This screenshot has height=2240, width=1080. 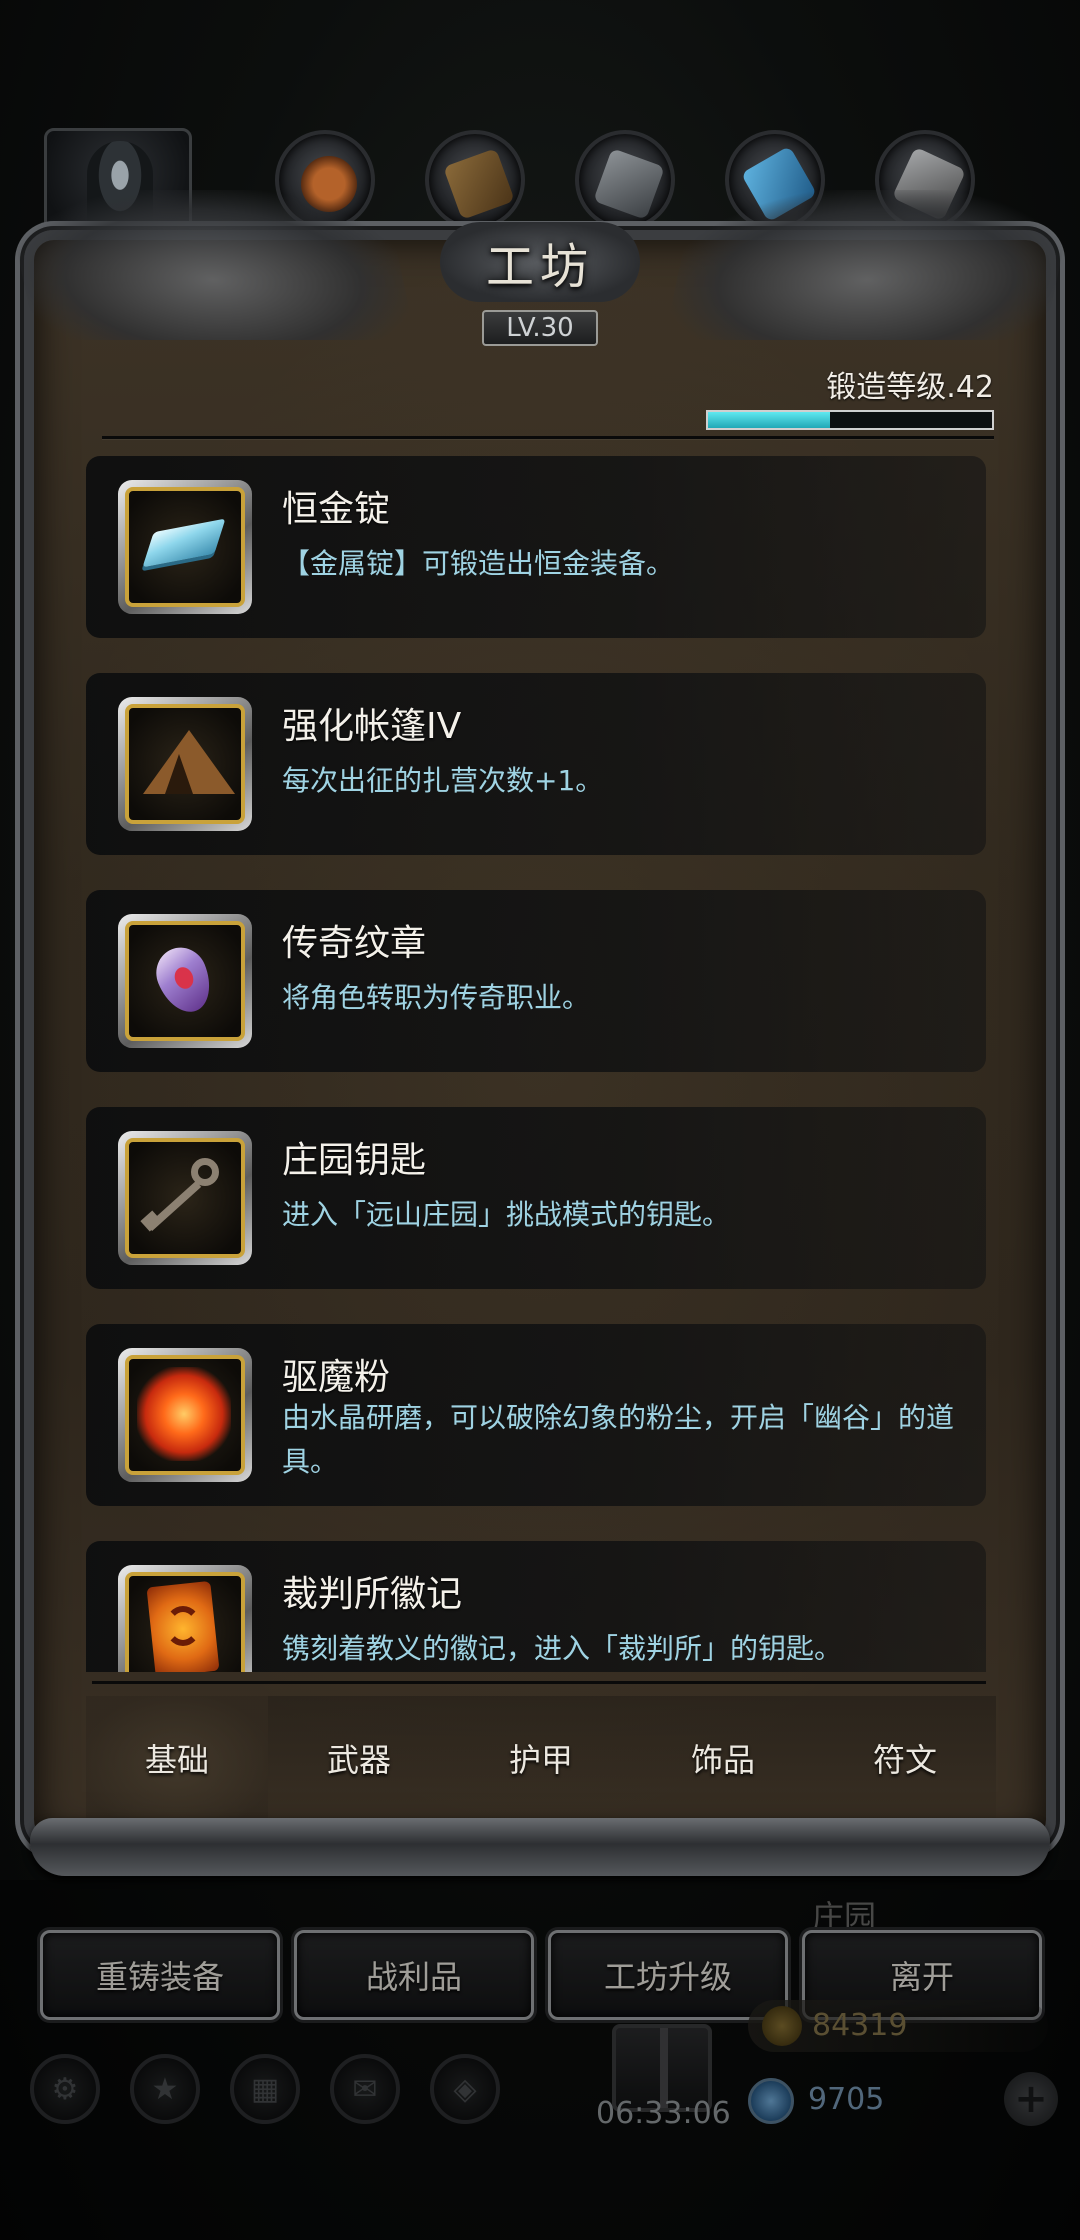 I want to click on item-desc: 【金属锭】可锻造出恒金装备。, so click(x=478, y=563).